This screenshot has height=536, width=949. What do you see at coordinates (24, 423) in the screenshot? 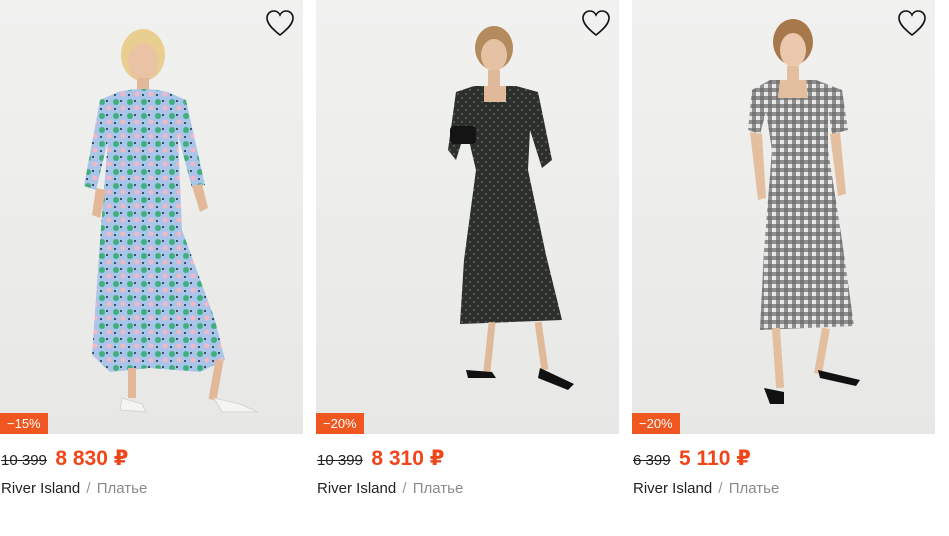
I see `discount-badge: −15%` at bounding box center [24, 423].